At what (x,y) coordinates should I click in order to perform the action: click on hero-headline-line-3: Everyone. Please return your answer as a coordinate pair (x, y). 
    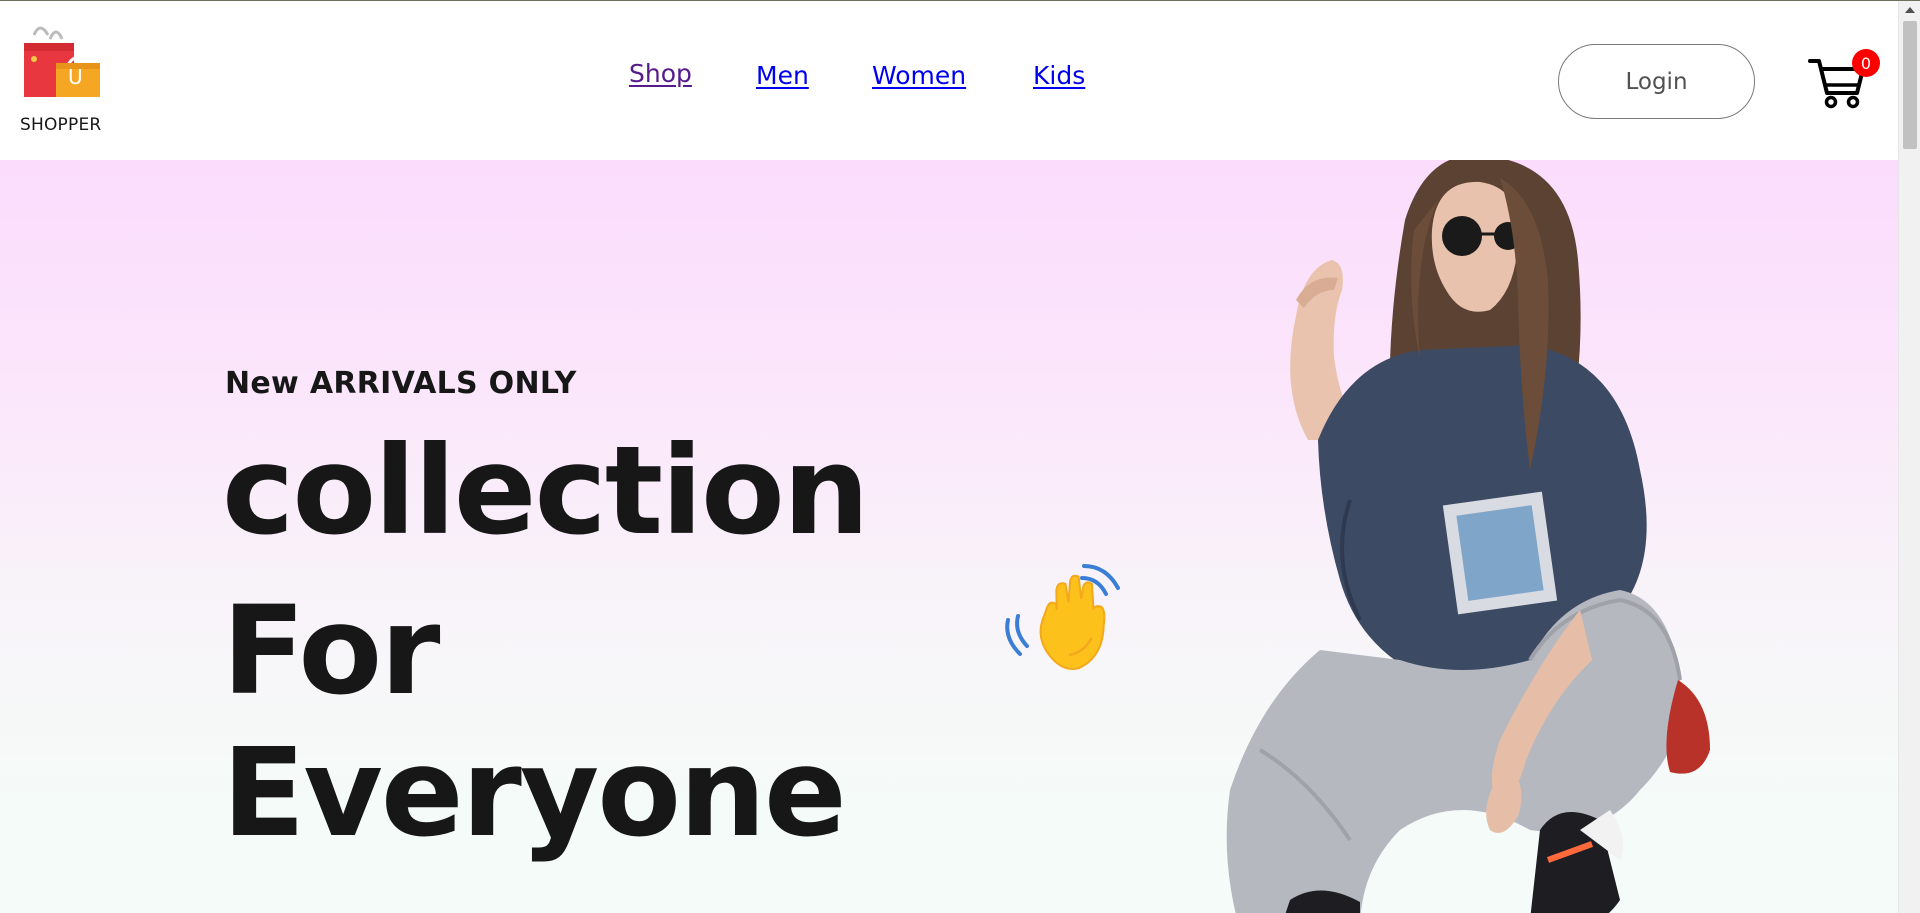
    Looking at the image, I should click on (534, 793).